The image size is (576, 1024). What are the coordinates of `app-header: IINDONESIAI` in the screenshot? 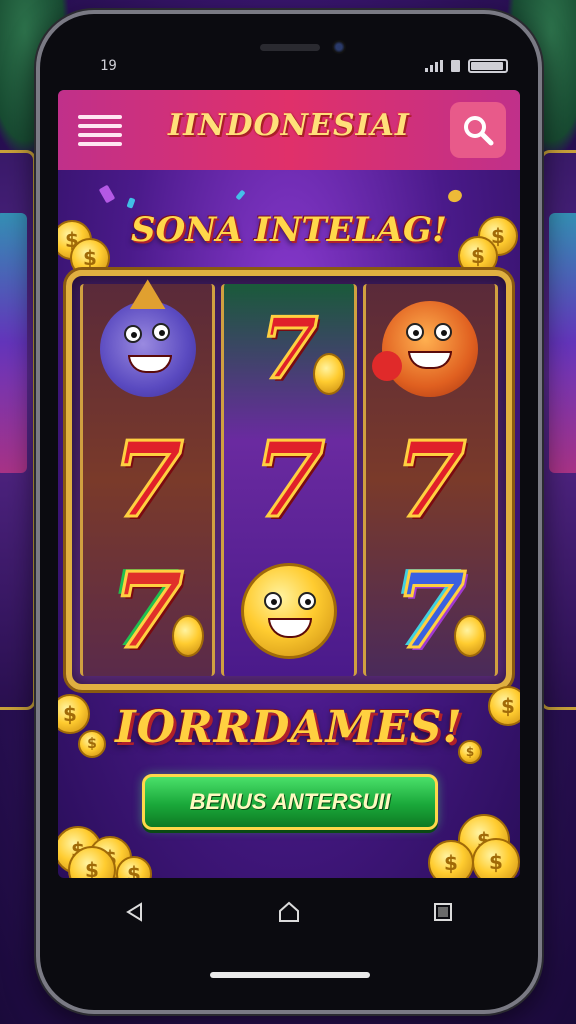 It's located at (289, 130).